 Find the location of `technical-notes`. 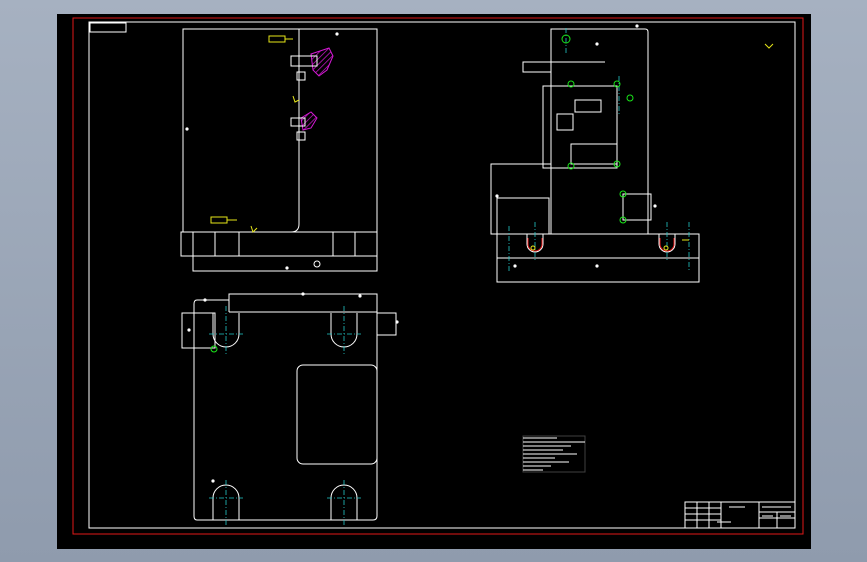

technical-notes is located at coordinates (554, 454).